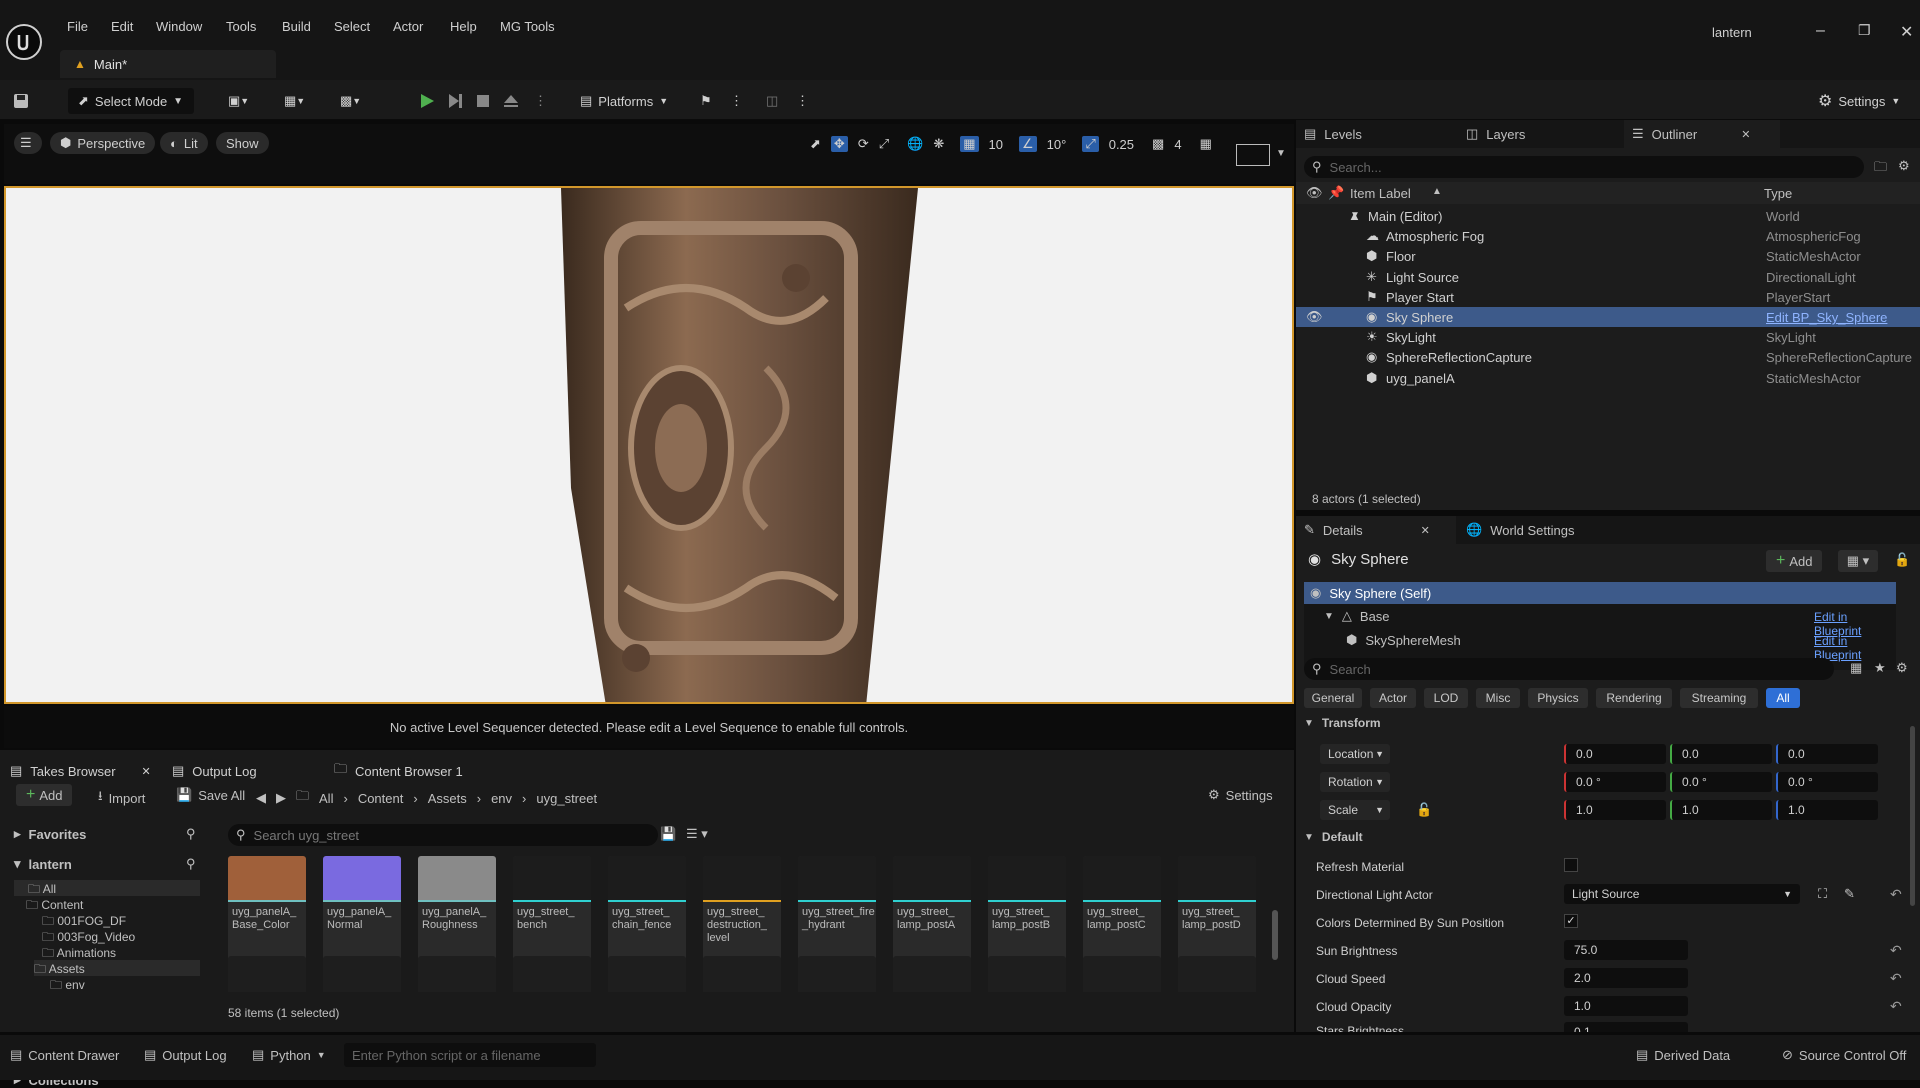 Image resolution: width=1920 pixels, height=1088 pixels. Describe the element at coordinates (210, 795) in the screenshot. I see `save-all-button: 💾 Save All` at that location.